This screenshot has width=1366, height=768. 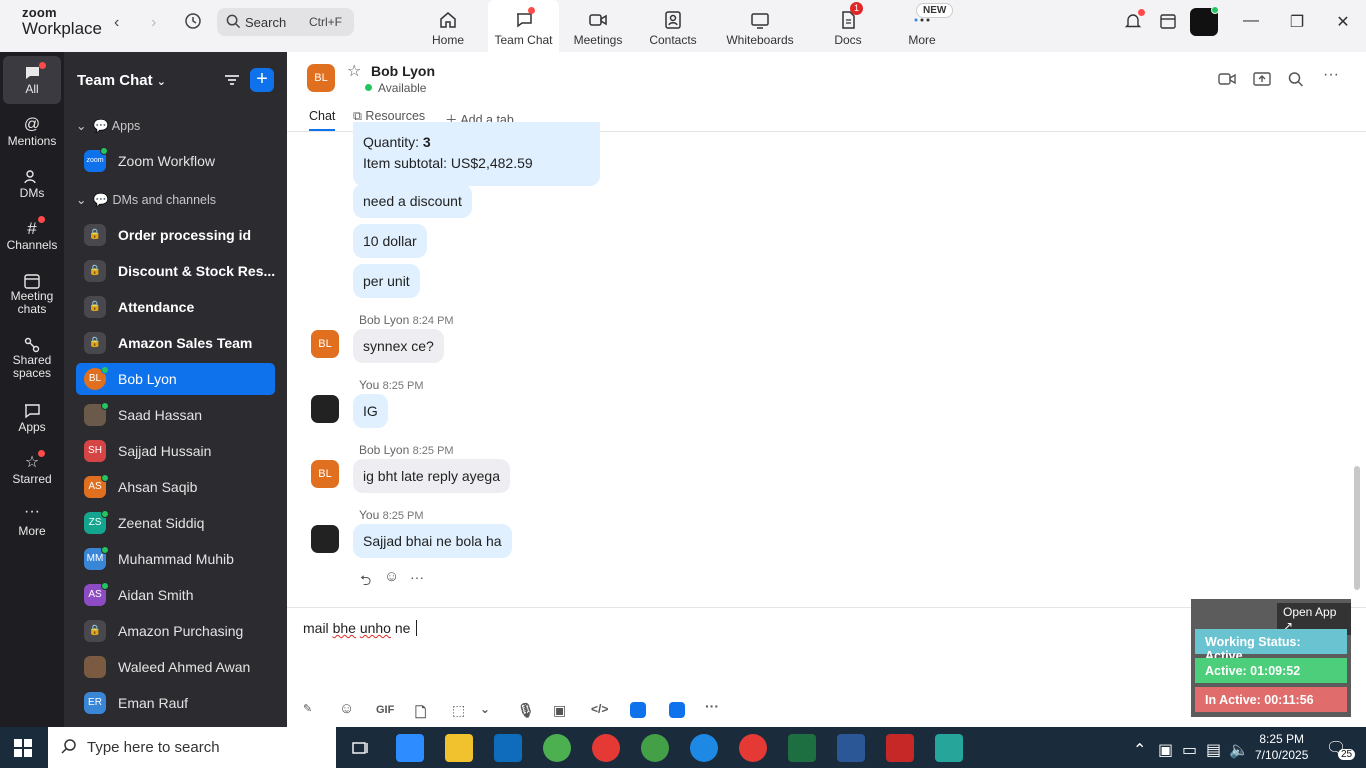 What do you see at coordinates (390, 241) in the screenshot?
I see `message-bubble: 10 dollar` at bounding box center [390, 241].